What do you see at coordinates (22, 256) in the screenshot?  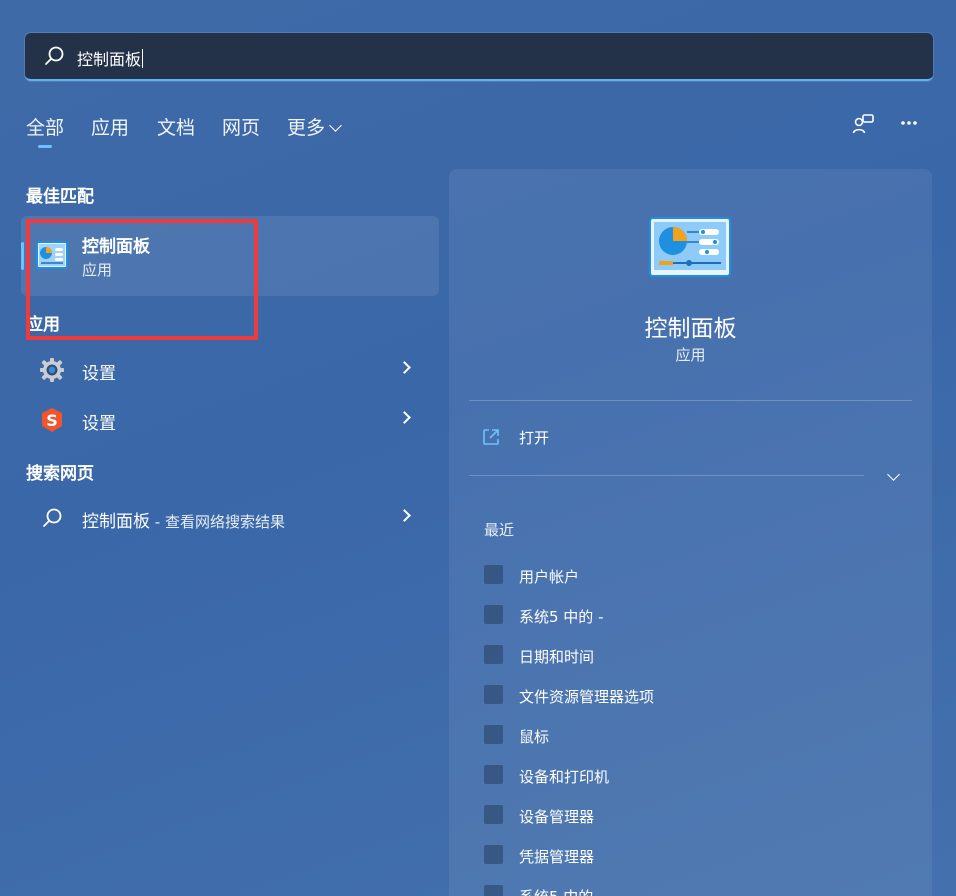 I see `selection-indicator` at bounding box center [22, 256].